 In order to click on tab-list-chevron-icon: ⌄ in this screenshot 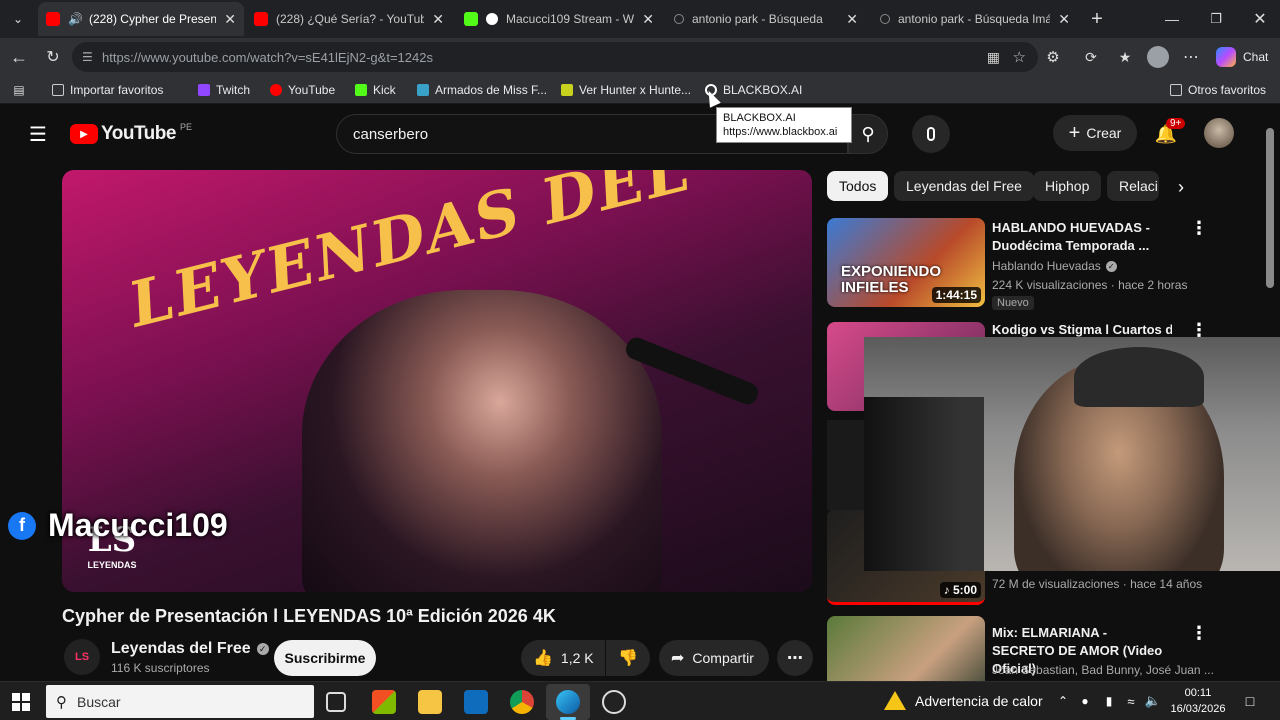, I will do `click(18, 19)`.